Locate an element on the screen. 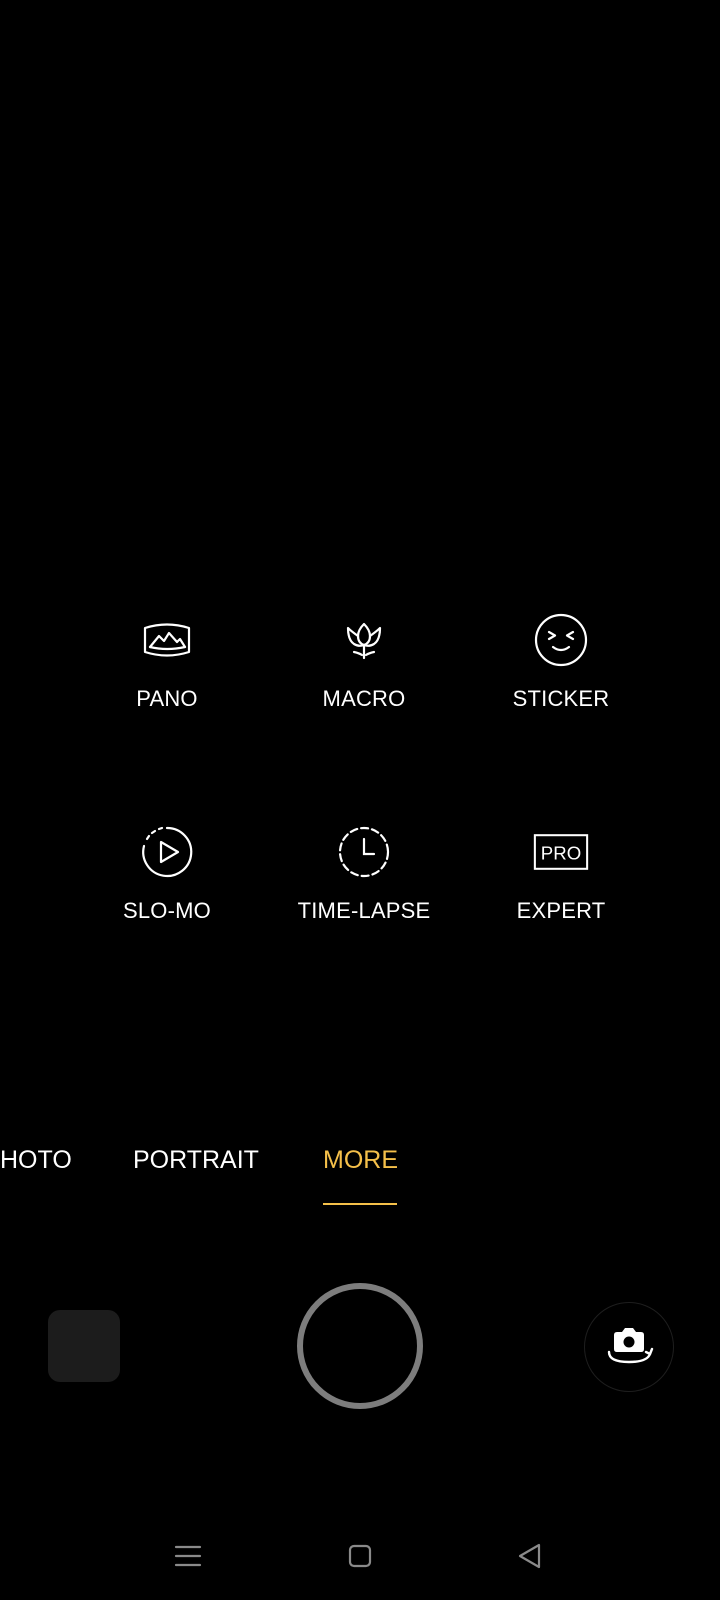 The image size is (720, 1600). time-lapse-clock-icon is located at coordinates (364, 852).